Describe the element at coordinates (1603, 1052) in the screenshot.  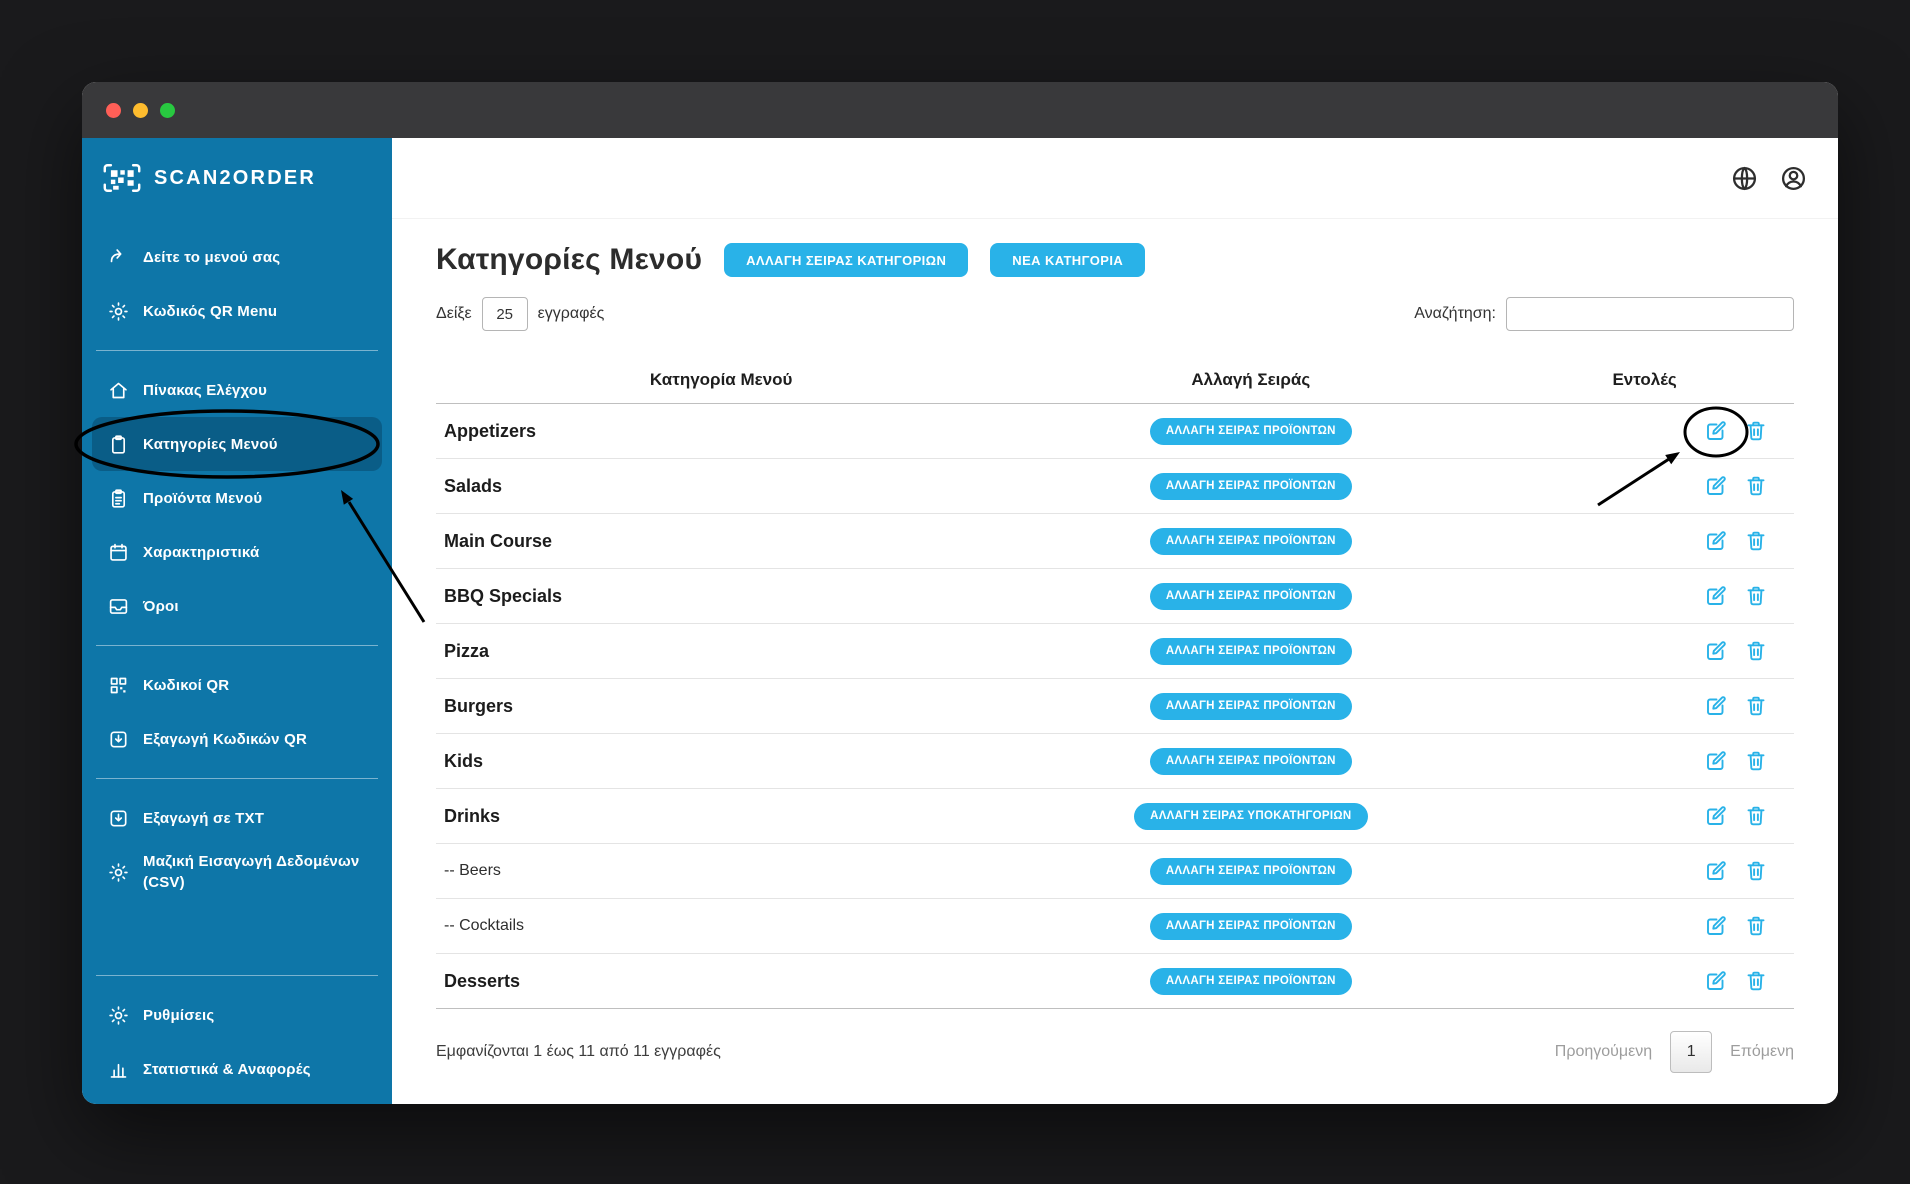
I see `pagination-previous: Προηγούμενη` at that location.